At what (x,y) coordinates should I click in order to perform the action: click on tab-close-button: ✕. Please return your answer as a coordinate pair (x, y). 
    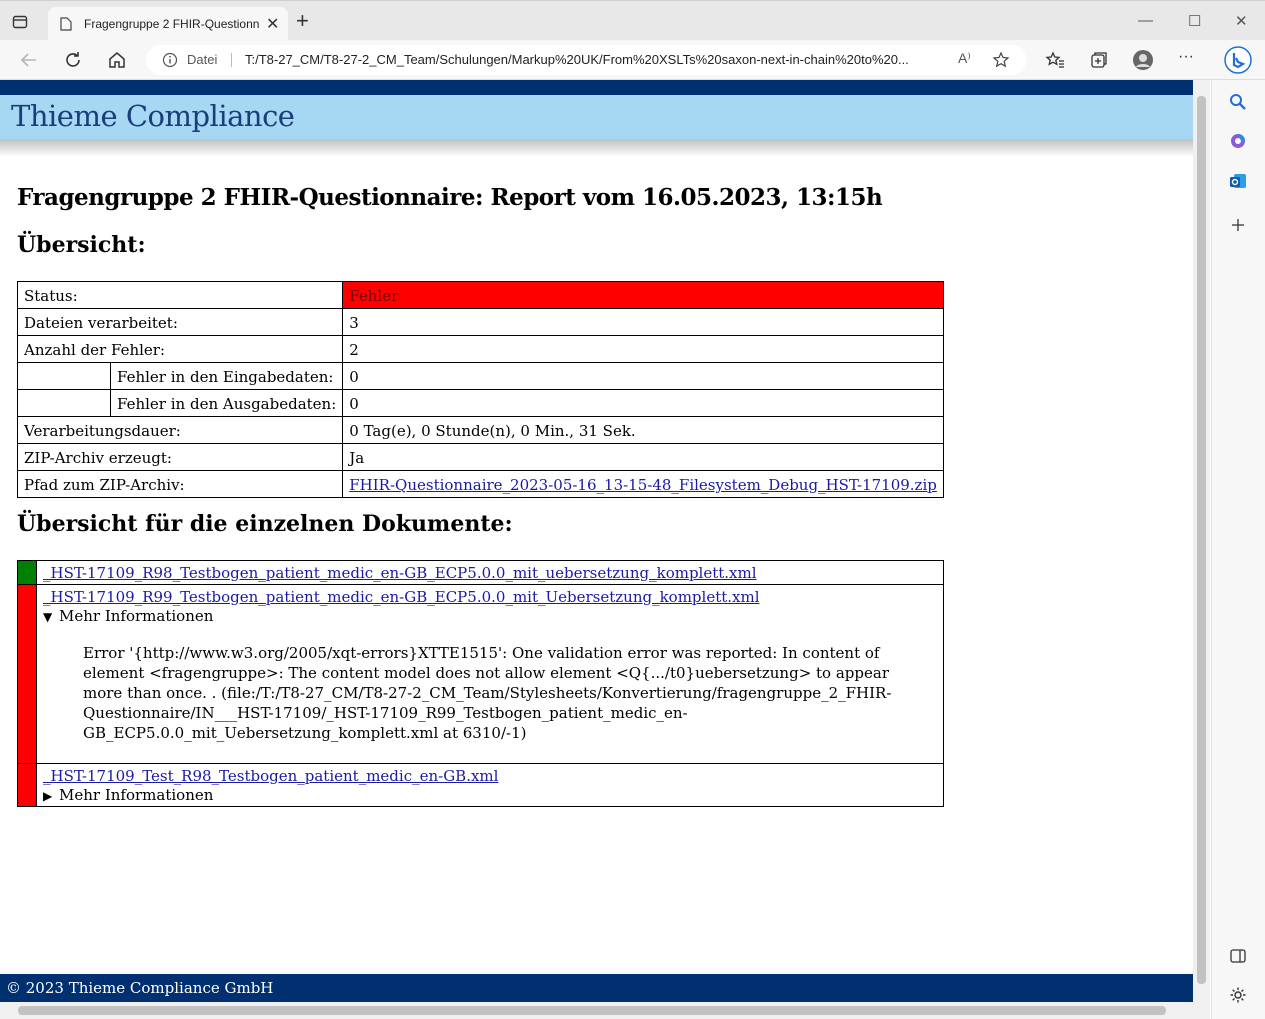
    Looking at the image, I should click on (272, 24).